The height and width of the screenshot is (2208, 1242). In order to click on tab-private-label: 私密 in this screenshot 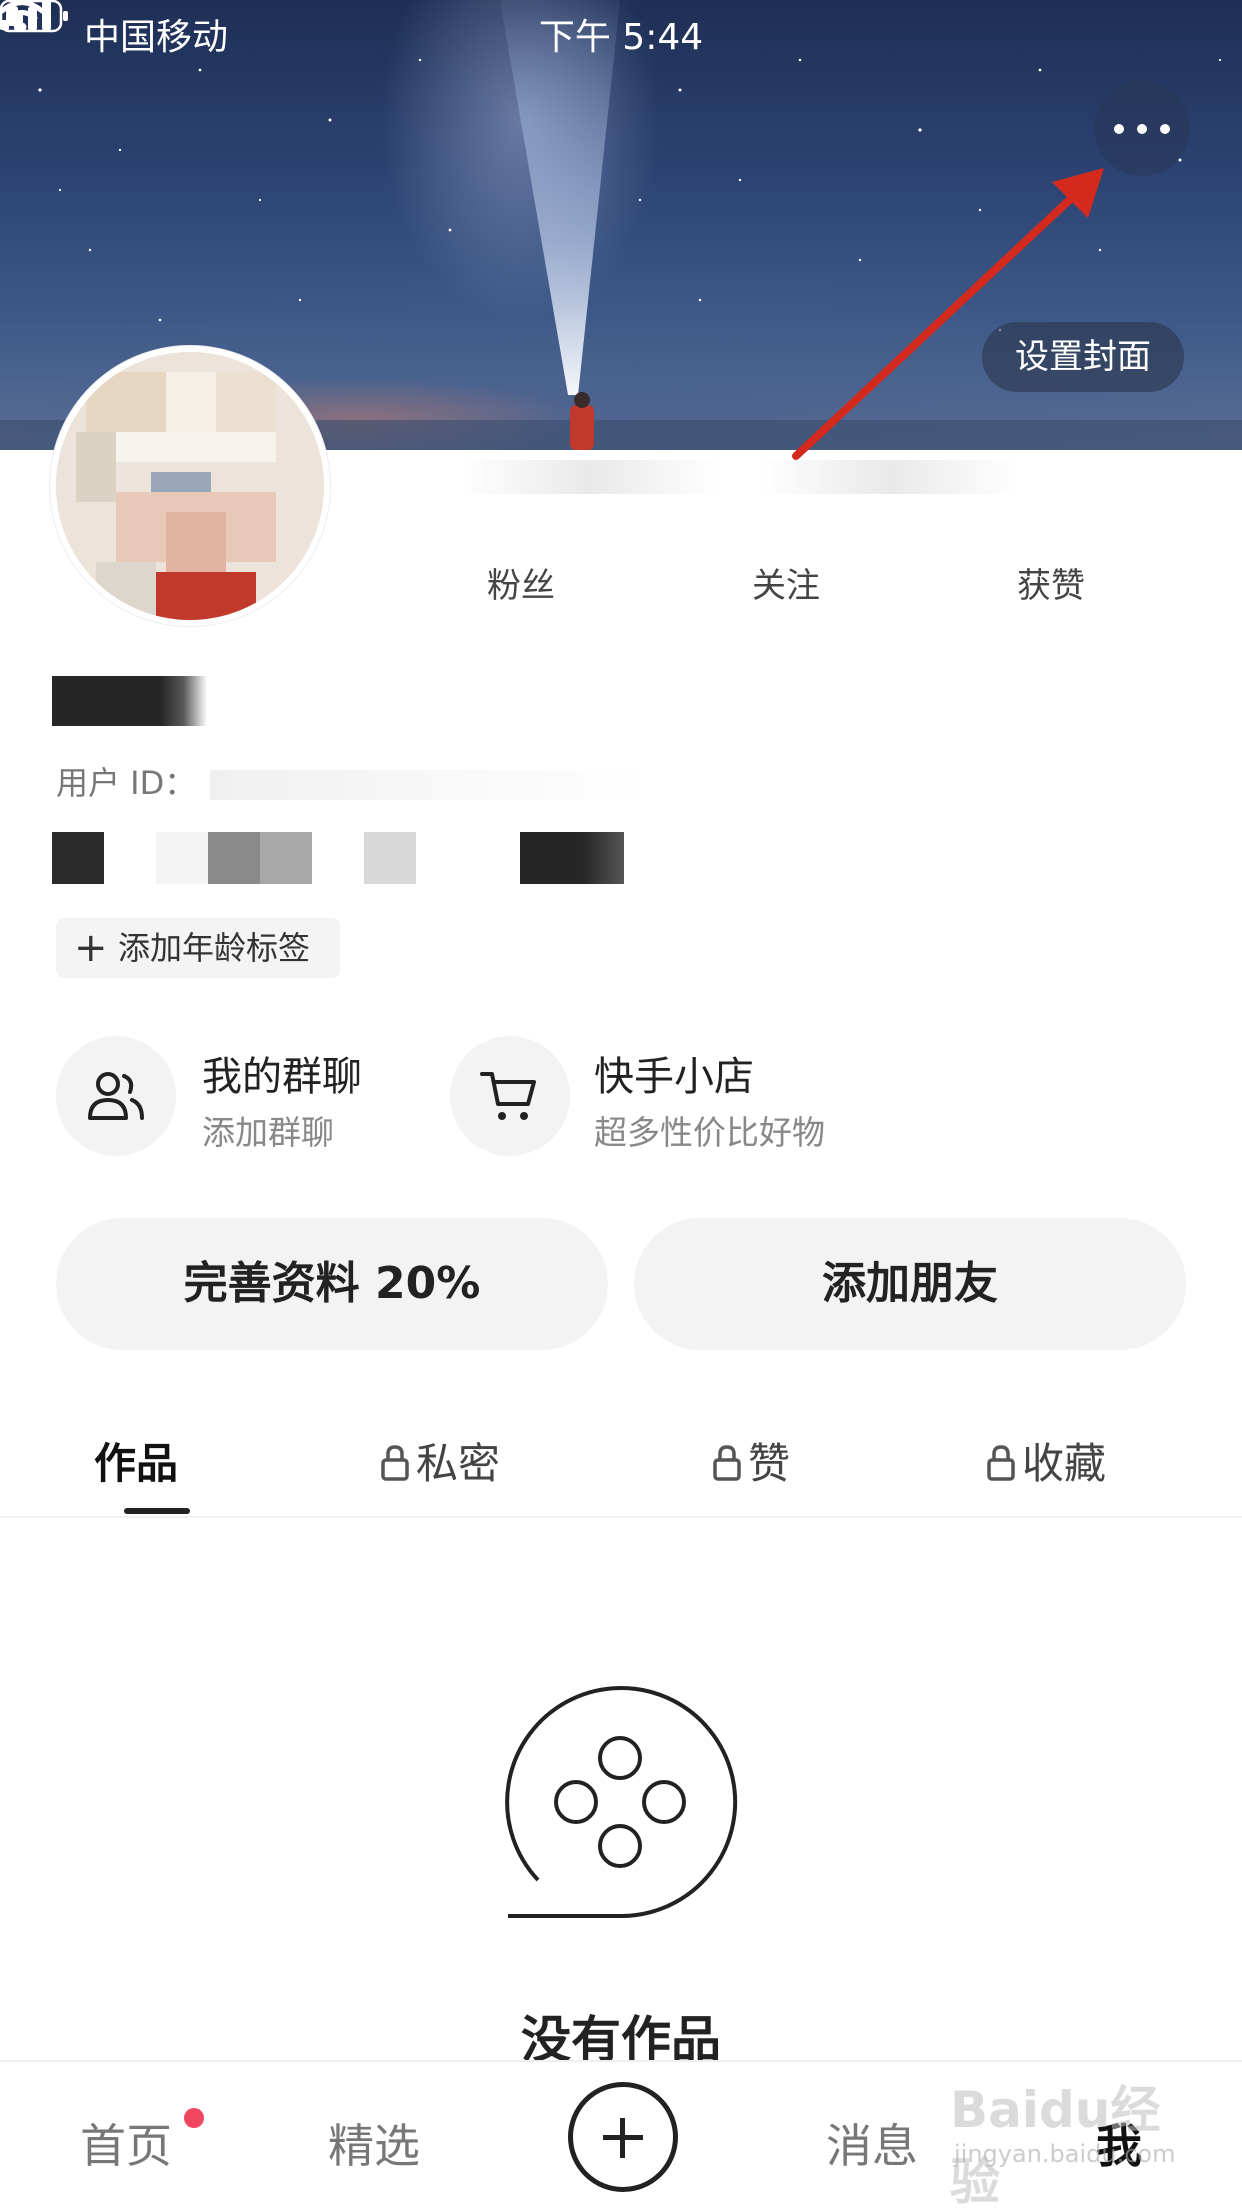, I will do `click(458, 1463)`.